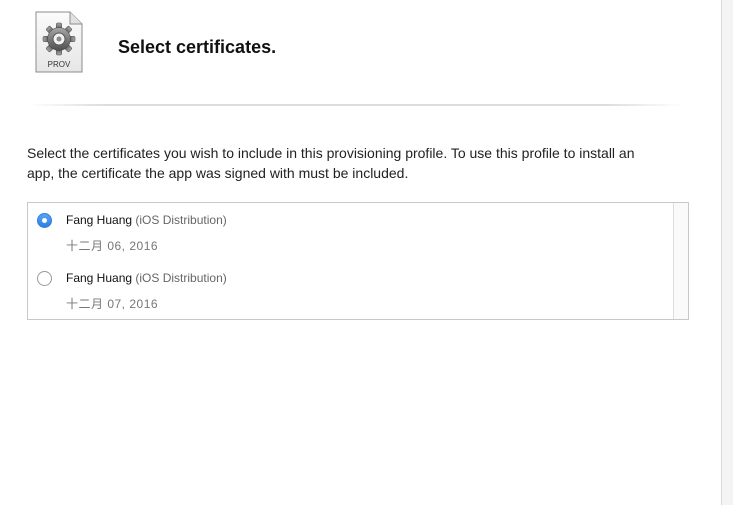  What do you see at coordinates (727, 252) in the screenshot?
I see `window-edge` at bounding box center [727, 252].